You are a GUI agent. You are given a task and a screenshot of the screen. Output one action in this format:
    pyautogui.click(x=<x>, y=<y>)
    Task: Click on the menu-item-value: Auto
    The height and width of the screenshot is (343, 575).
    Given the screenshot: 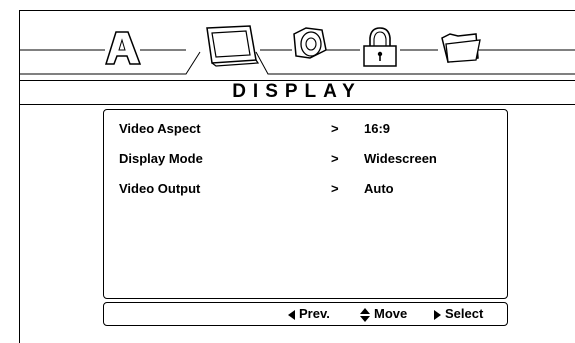 What is the action you would take?
    pyautogui.click(x=379, y=188)
    